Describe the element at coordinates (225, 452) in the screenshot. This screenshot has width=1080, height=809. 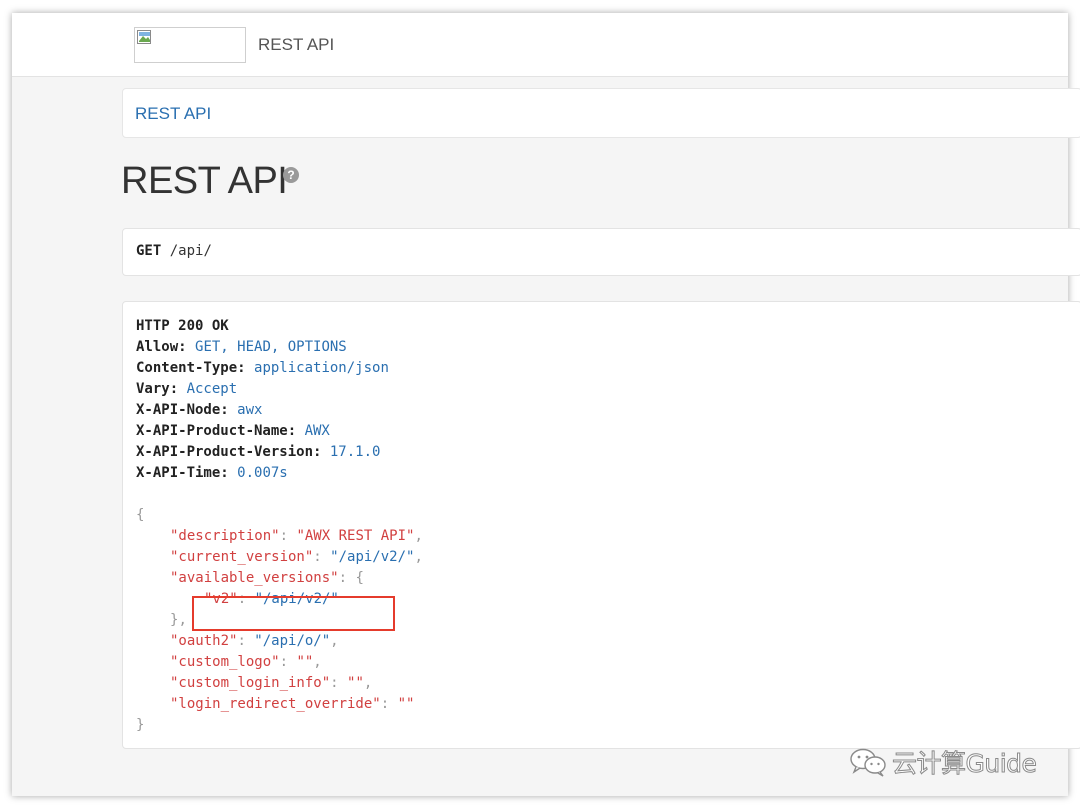
I see `header-name: X-API-Product-Version` at that location.